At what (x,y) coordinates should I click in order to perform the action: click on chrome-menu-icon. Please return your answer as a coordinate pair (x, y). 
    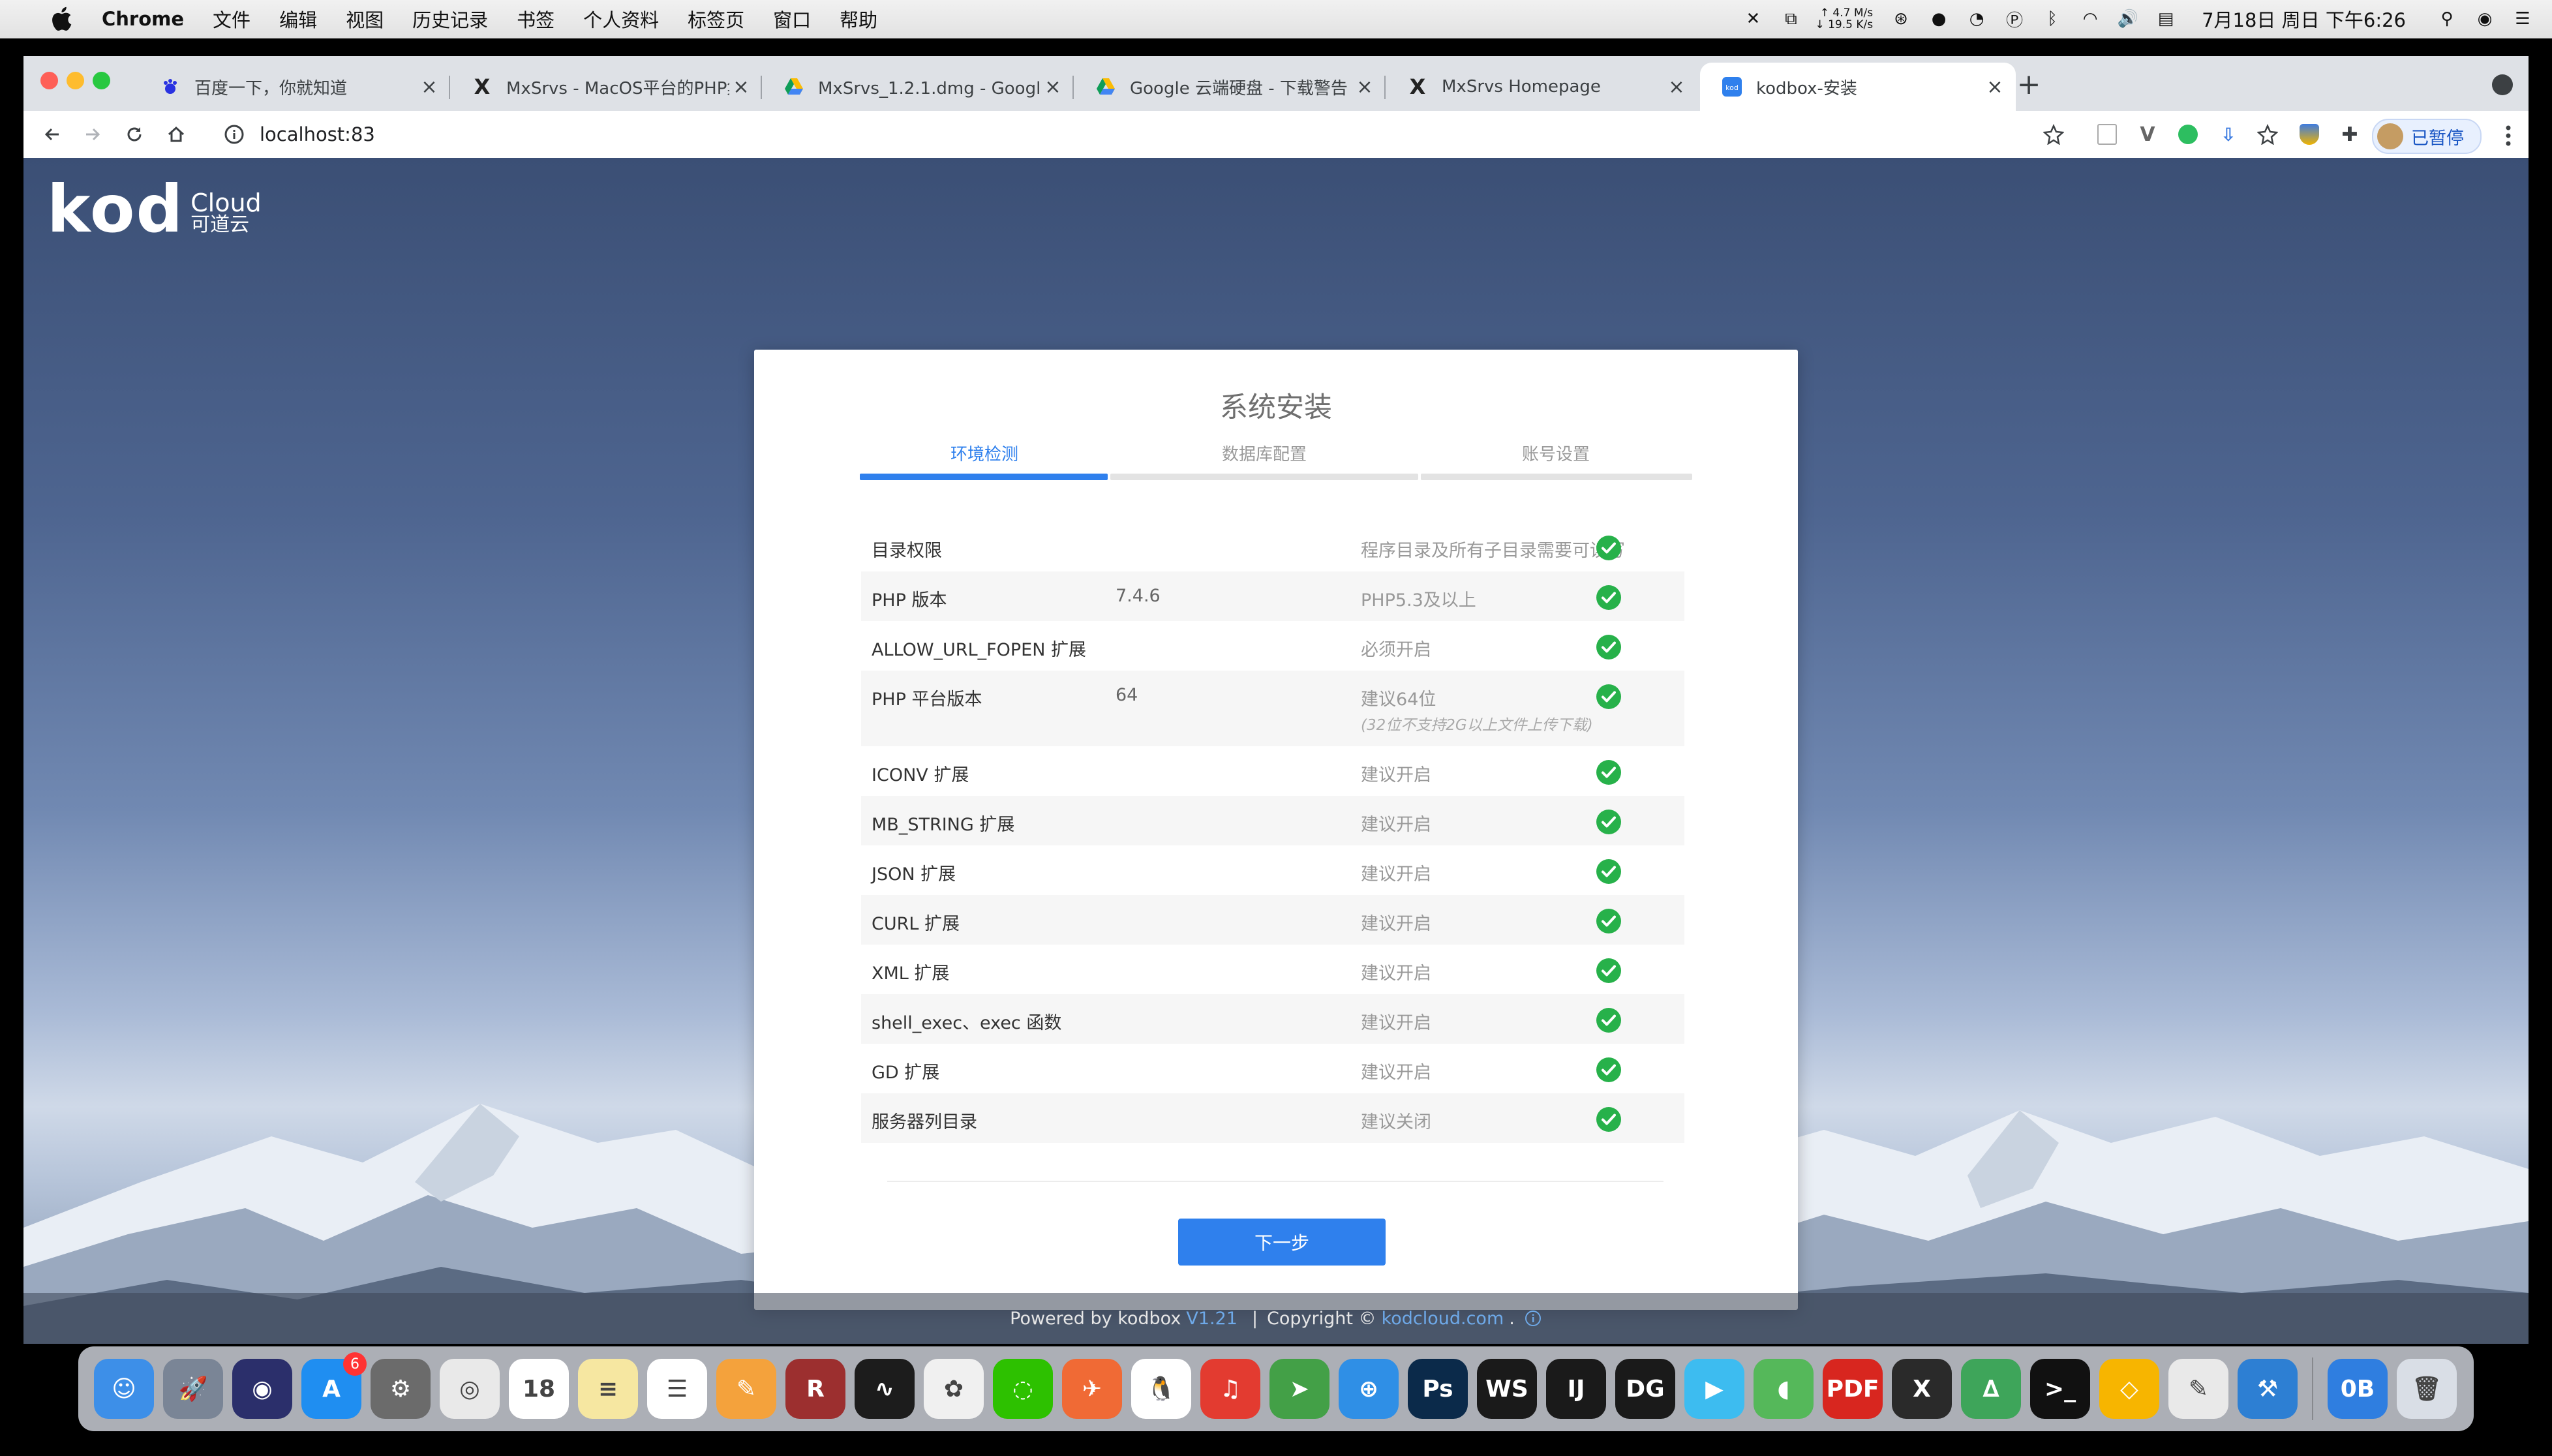
    Looking at the image, I should click on (2508, 136).